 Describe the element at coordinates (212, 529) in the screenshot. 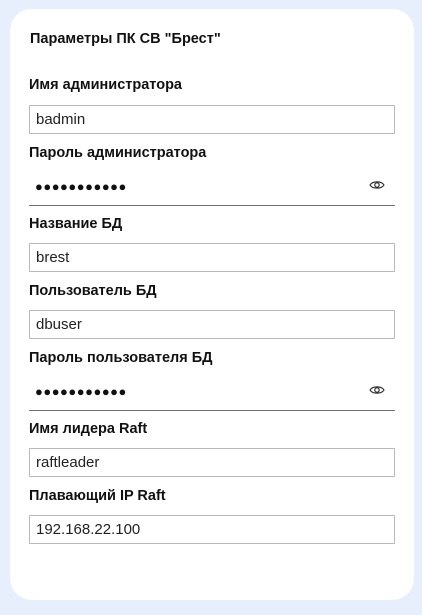

I see `raft-floating-ip-input` at that location.